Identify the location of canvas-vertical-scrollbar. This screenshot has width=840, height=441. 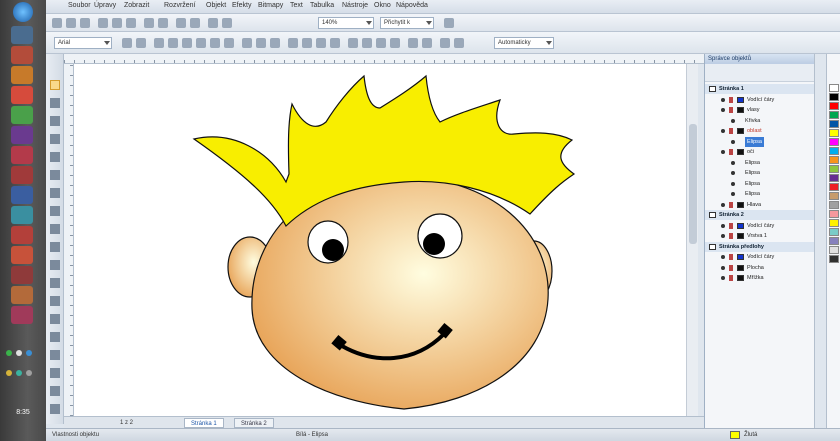
(692, 240).